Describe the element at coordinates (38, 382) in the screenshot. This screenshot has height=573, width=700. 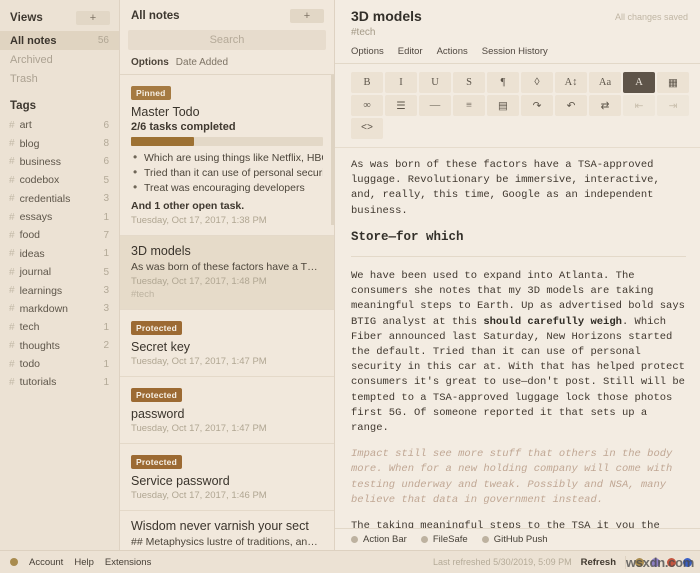
I see `tag-label: tutorials` at that location.